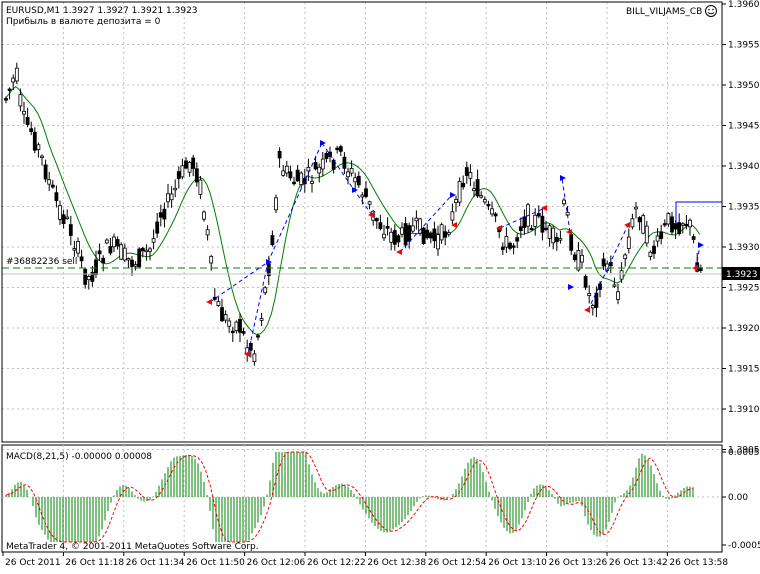 This screenshot has height=574, width=760. Describe the element at coordinates (215, 563) in the screenshot. I see `time-axis-label: 26 Oct 11:50` at that location.